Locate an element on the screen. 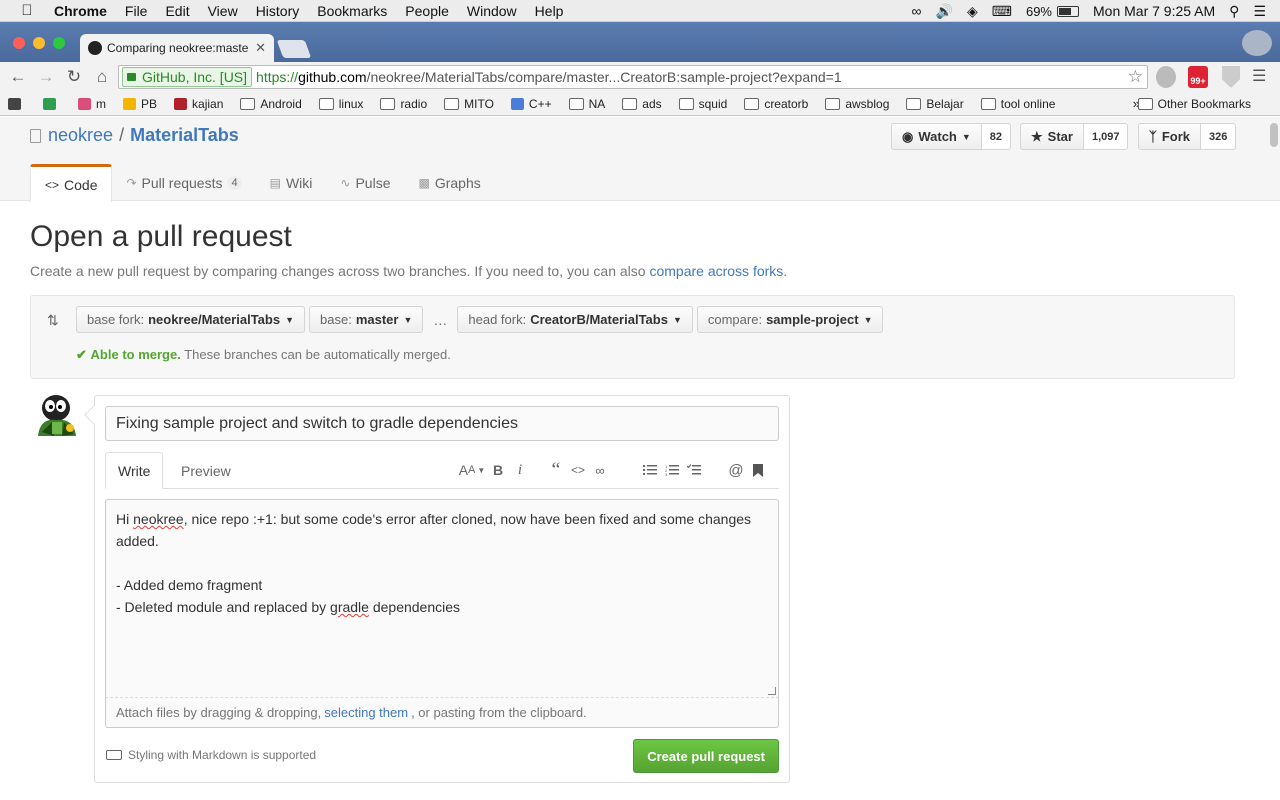 The image size is (1280, 800). menu-edit: Edit is located at coordinates (177, 11).